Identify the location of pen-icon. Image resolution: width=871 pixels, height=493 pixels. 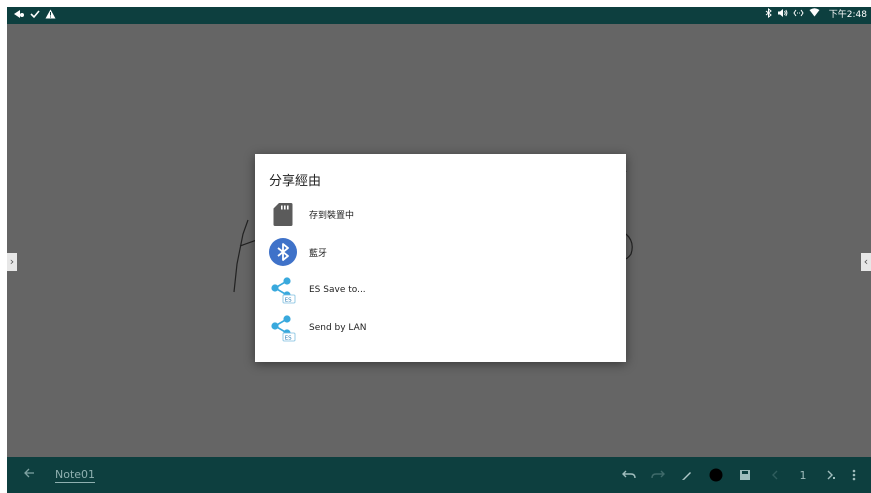
(686, 476).